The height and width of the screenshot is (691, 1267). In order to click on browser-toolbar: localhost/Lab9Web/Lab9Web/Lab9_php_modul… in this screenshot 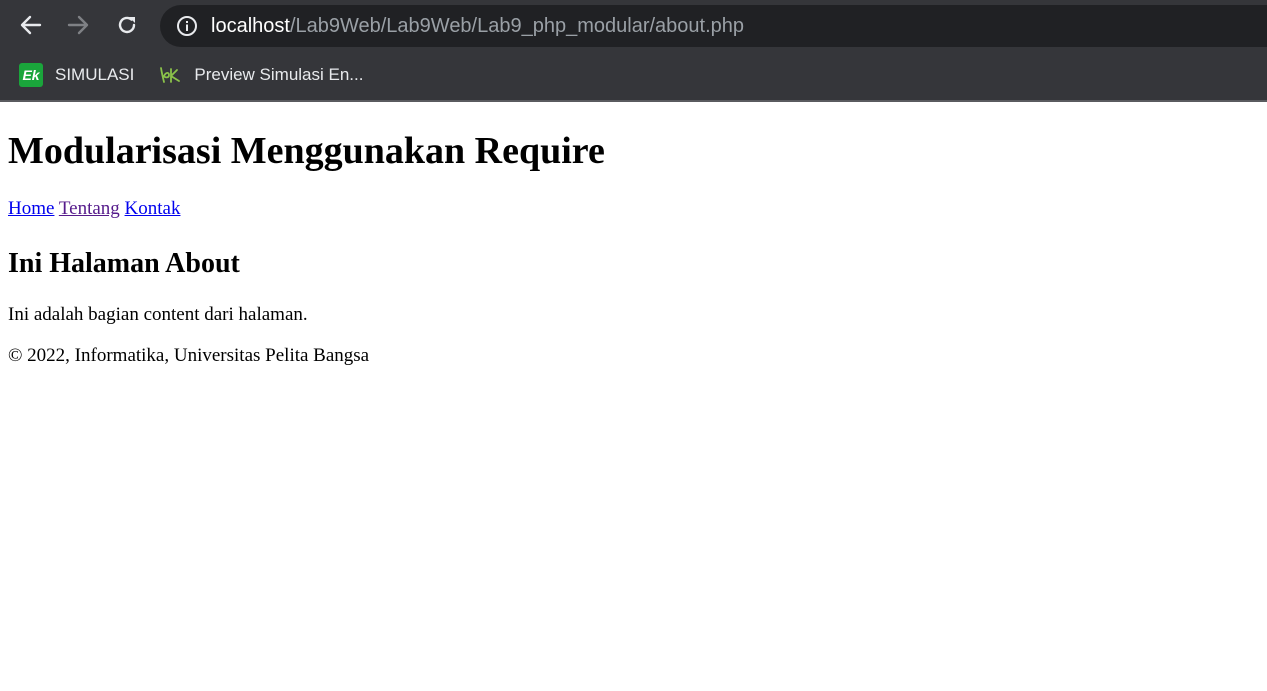, I will do `click(633, 26)`.